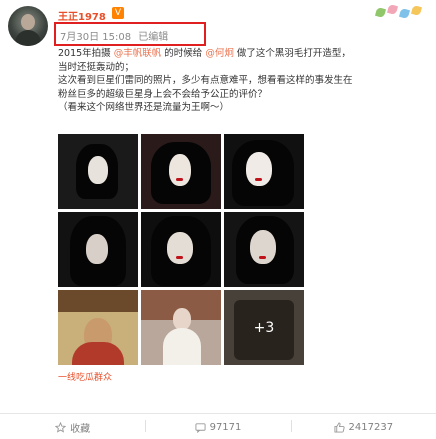 This screenshot has width=436, height=439. I want to click on divider, so click(218, 413).